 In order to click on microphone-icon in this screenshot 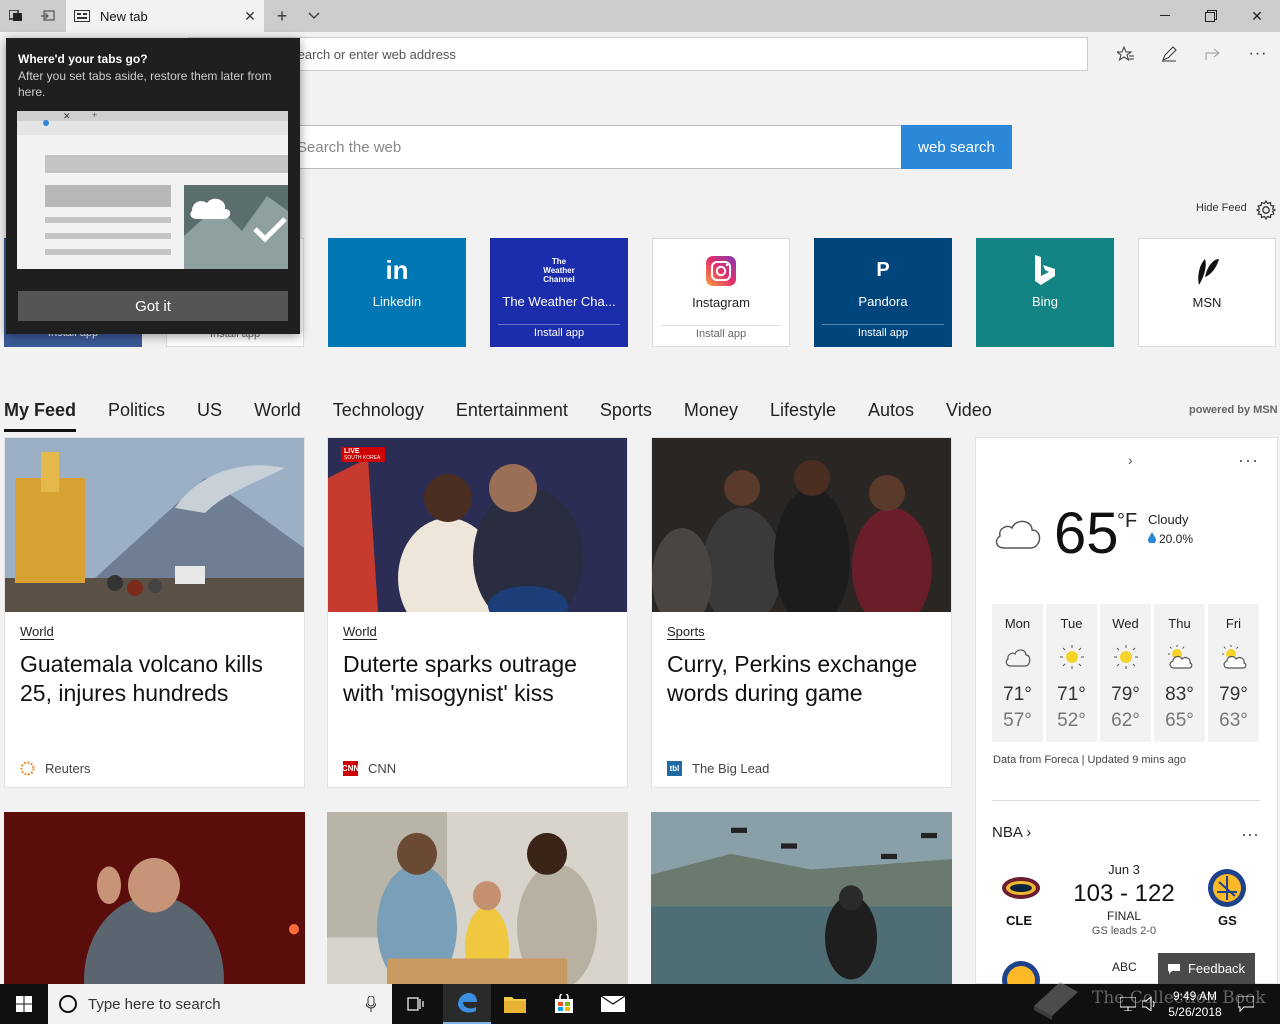, I will do `click(371, 1004)`.